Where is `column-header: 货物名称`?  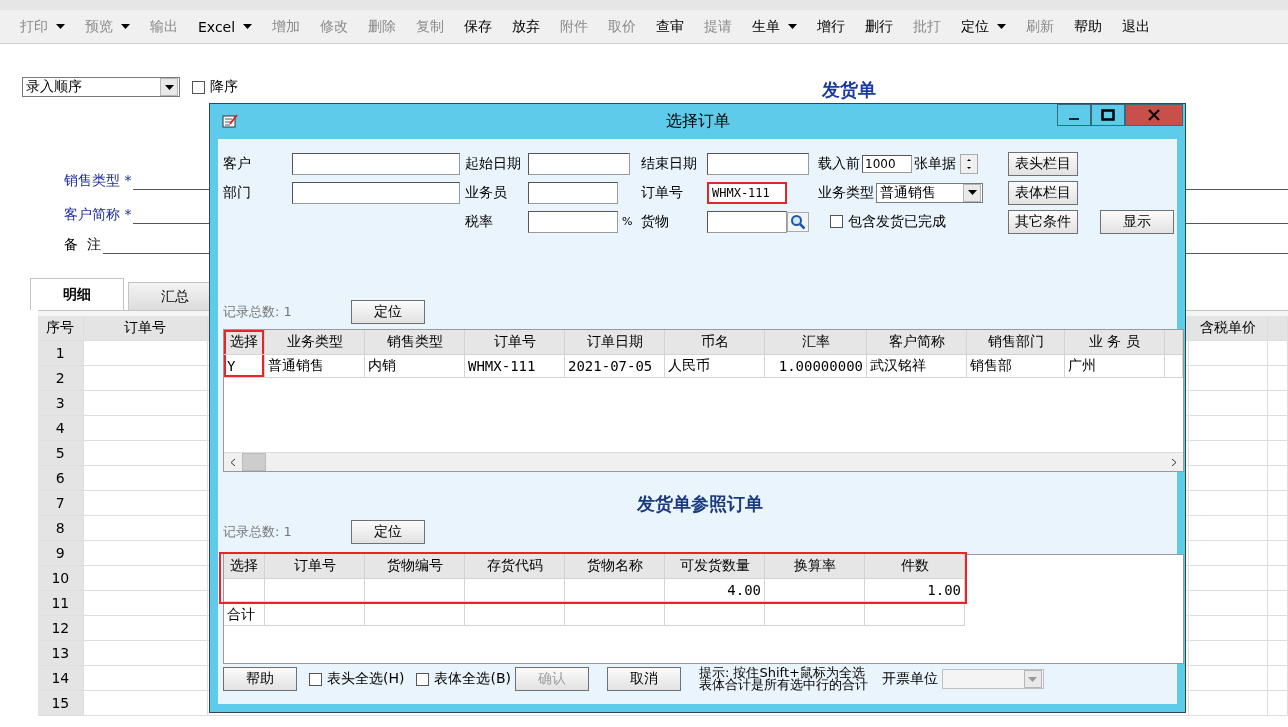 column-header: 货物名称 is located at coordinates (615, 566).